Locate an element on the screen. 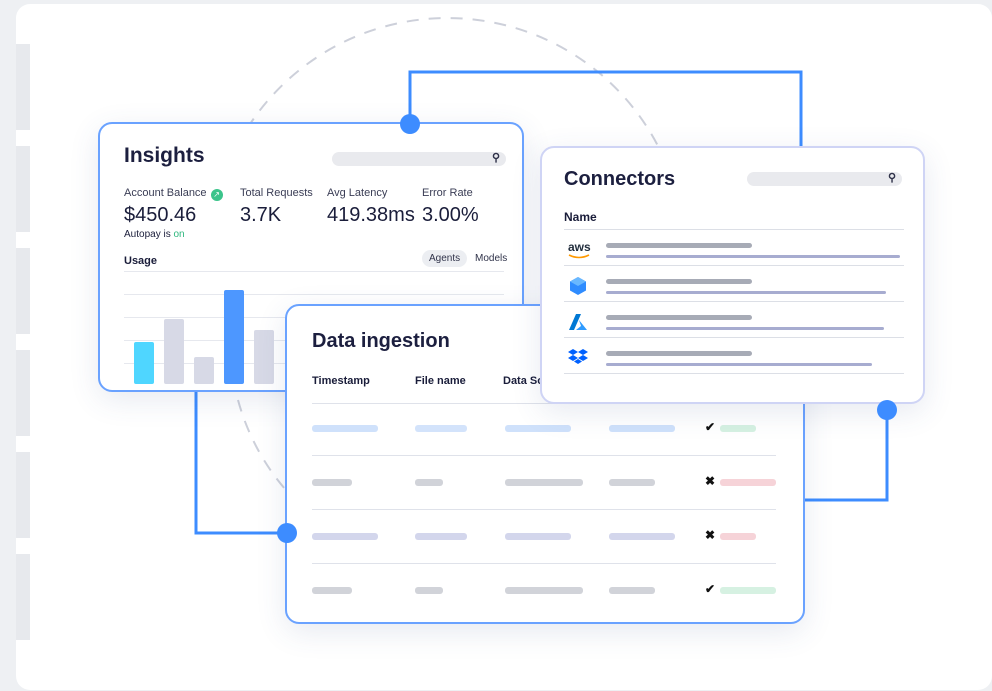 Image resolution: width=992 pixels, height=691 pixels. connector-row-divider is located at coordinates (734, 387).